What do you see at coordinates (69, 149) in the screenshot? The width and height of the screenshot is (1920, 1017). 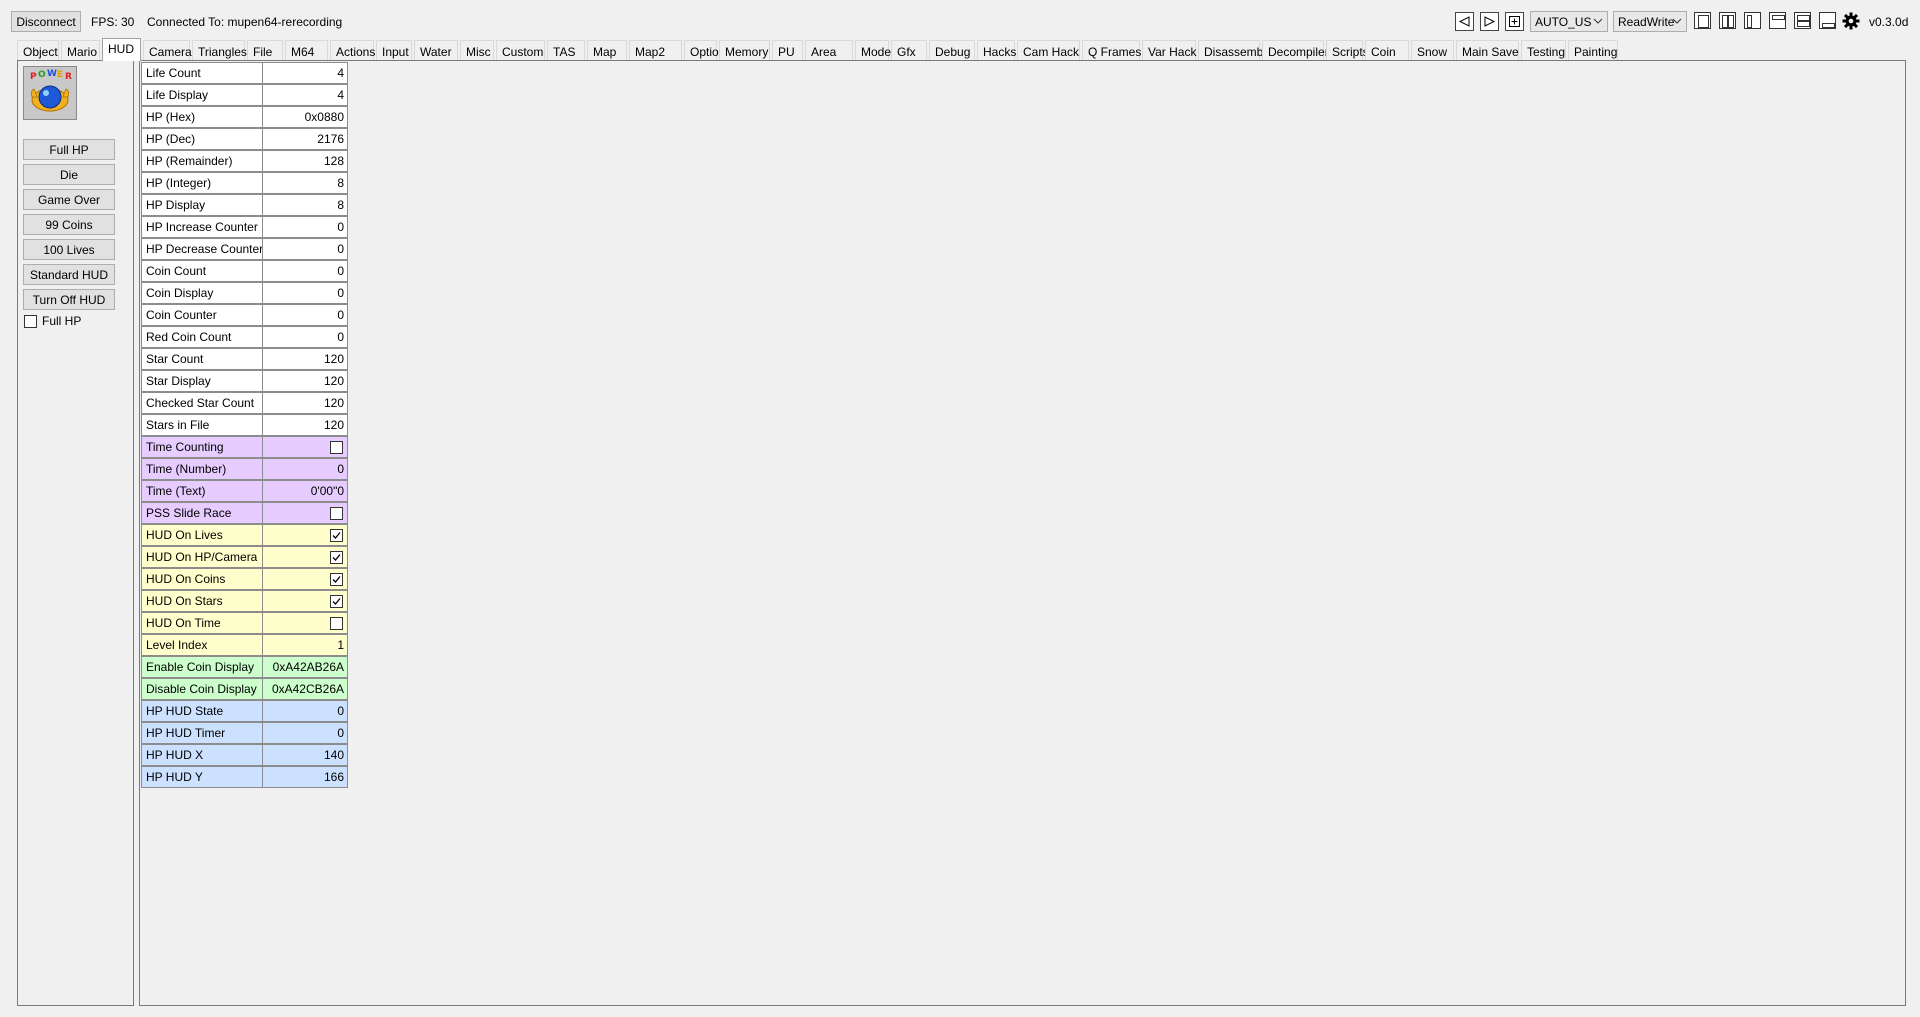 I see `full-hp-button: Full HP` at bounding box center [69, 149].